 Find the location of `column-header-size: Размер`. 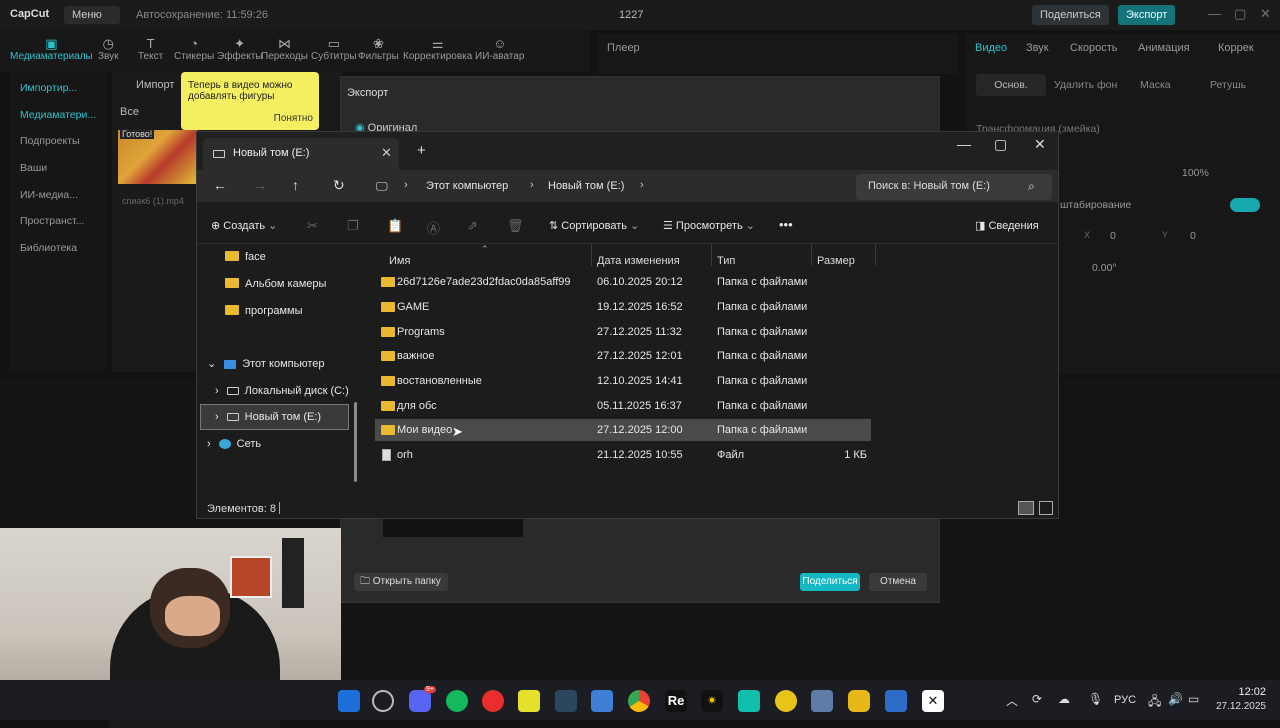

column-header-size: Размер is located at coordinates (836, 261).